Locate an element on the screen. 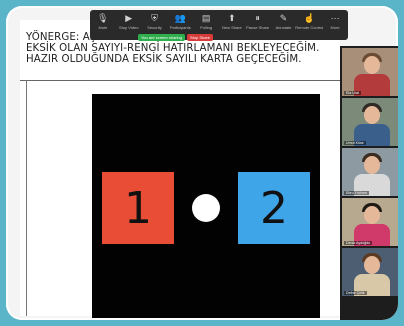  participant-name: Umut Köse is located at coordinates (355, 143).